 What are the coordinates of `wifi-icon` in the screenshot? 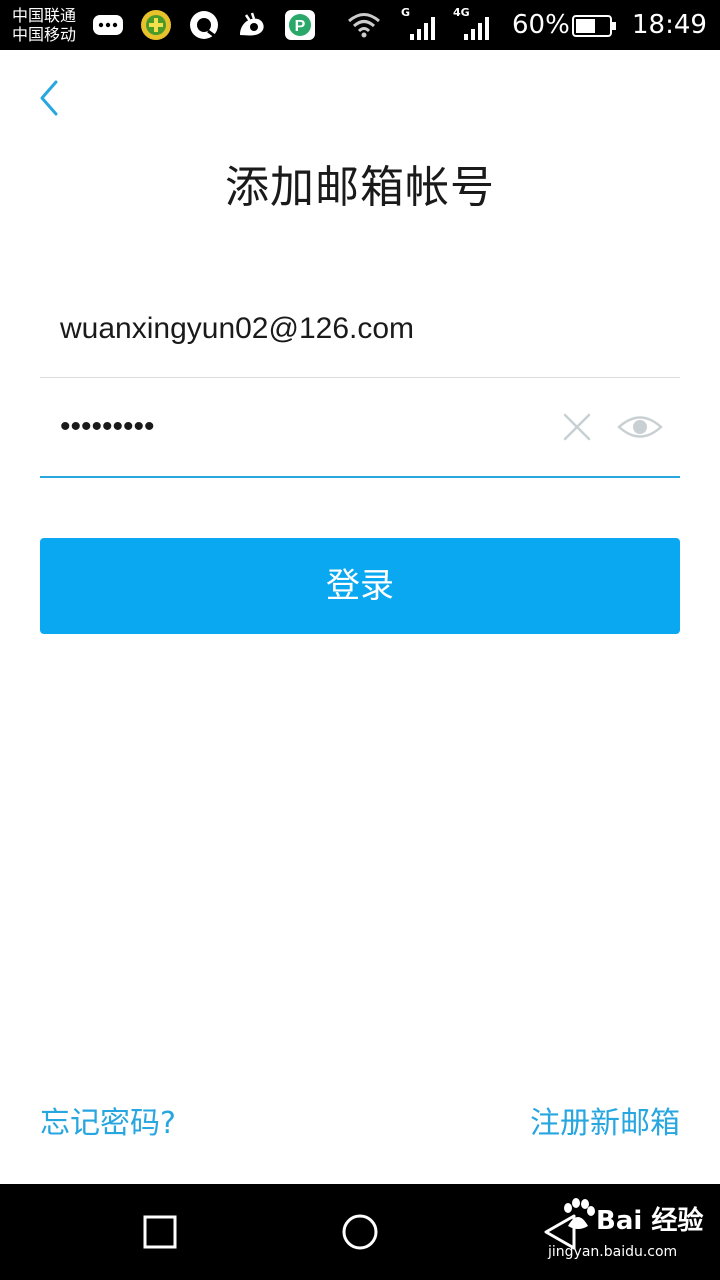 It's located at (364, 25).